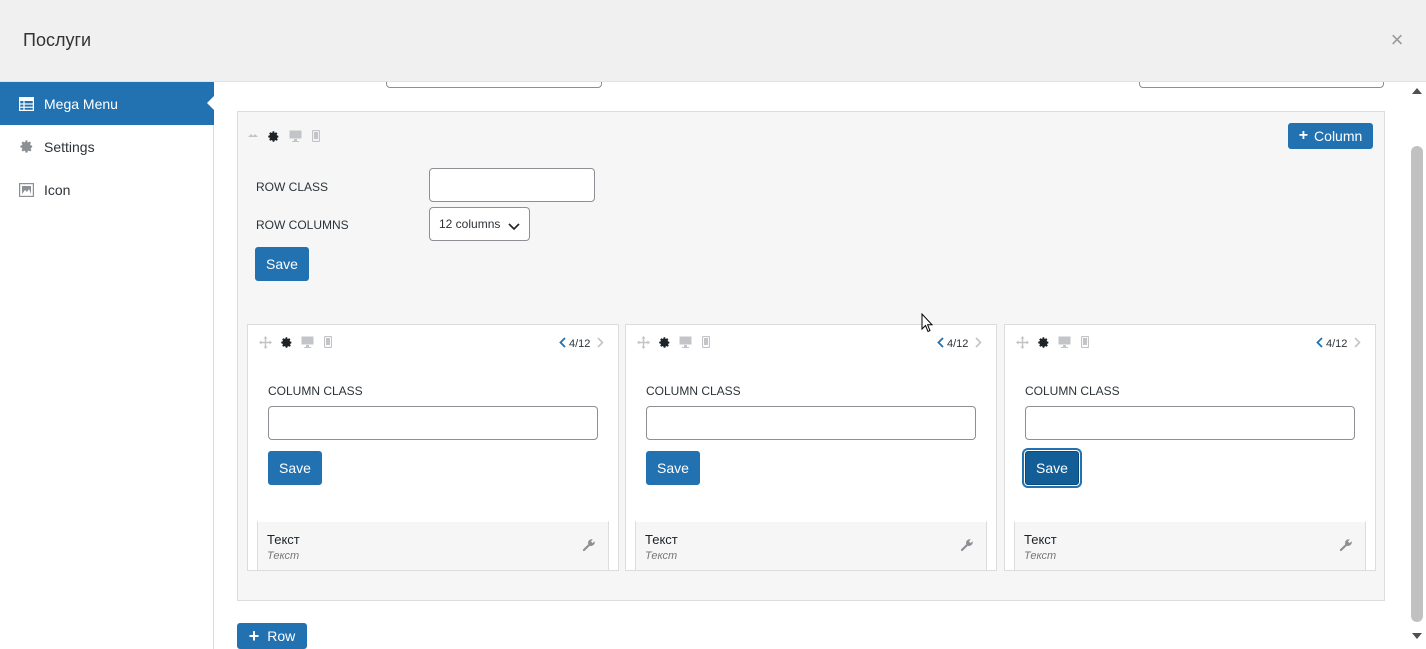 This screenshot has height=649, width=1426. Describe the element at coordinates (26, 190) in the screenshot. I see `image-icon` at that location.